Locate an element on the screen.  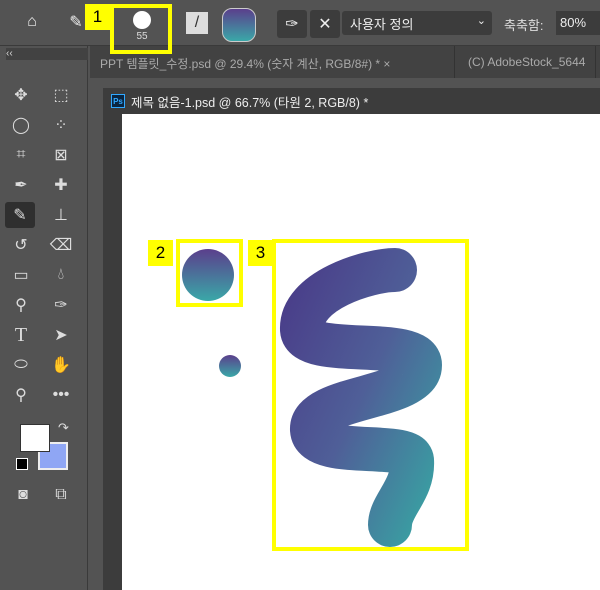
annotation-label-3: 3 is located at coordinates (260, 253).